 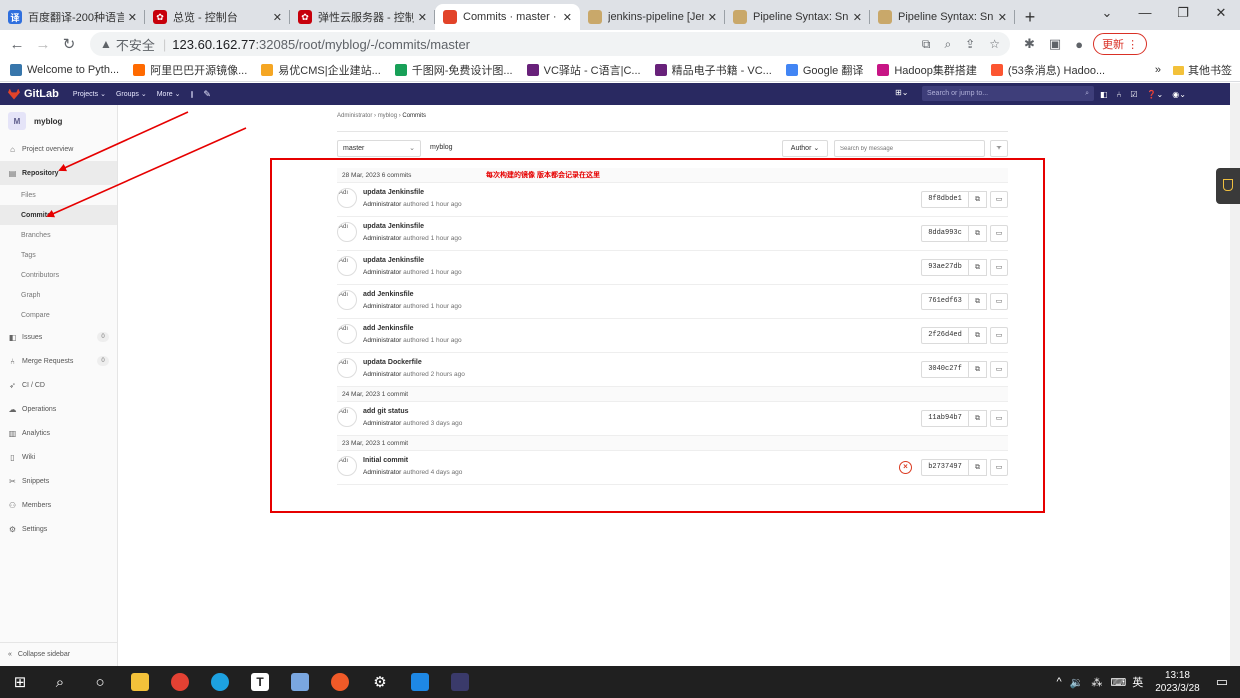 I want to click on star-icon: ☆, so click(x=994, y=44).